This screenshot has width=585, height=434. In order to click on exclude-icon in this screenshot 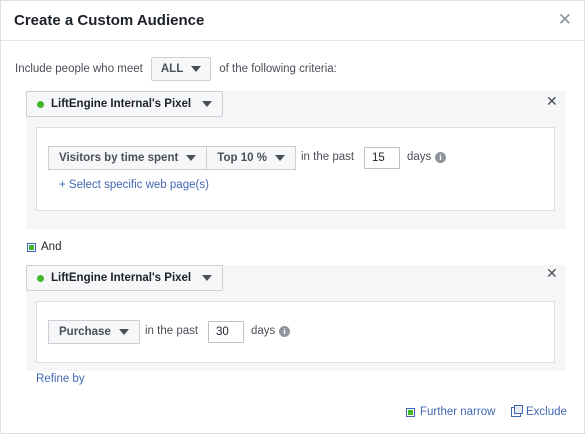, I will do `click(517, 411)`.